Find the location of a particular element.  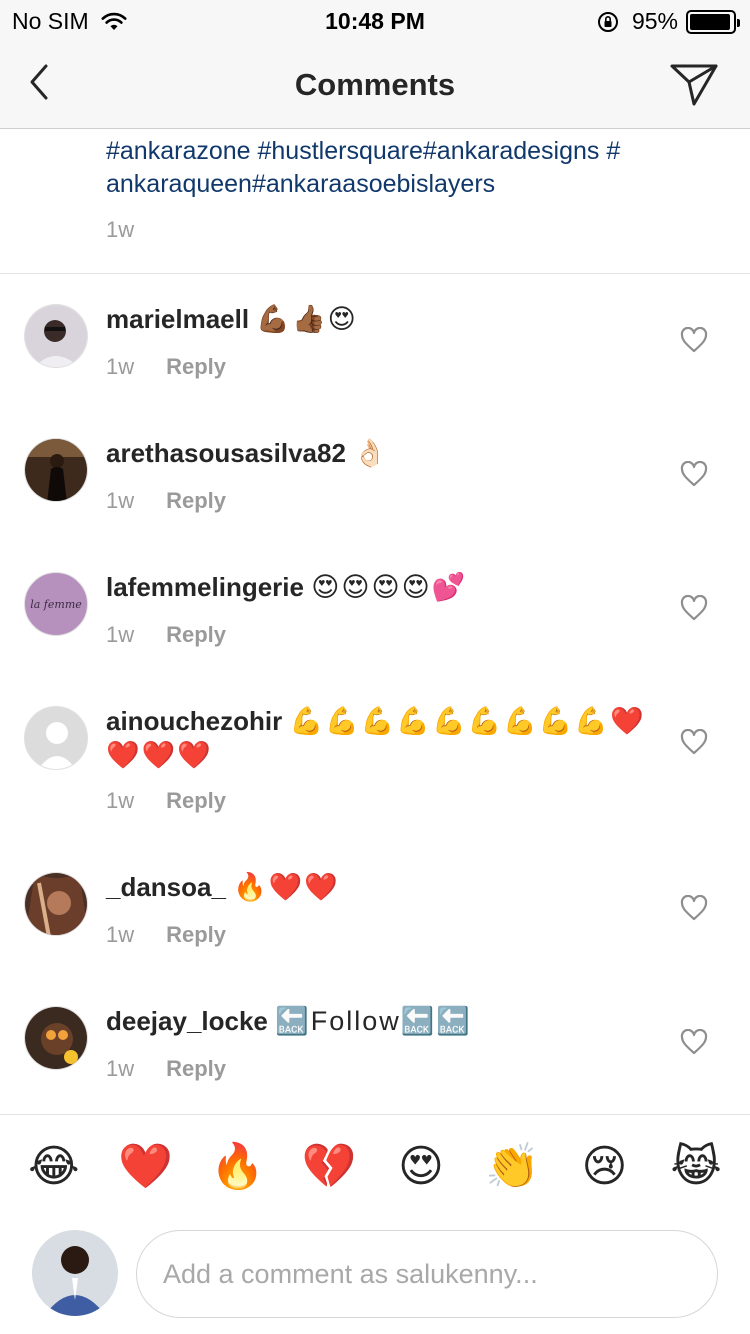

comment-username: ainouchezohir is located at coordinates (194, 721).